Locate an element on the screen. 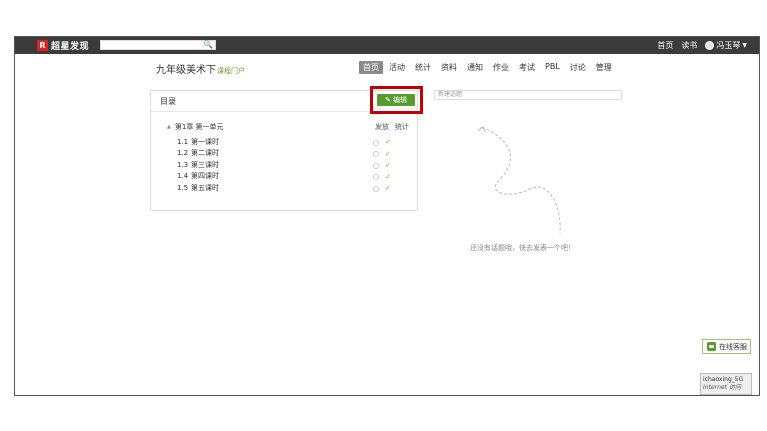  col-stats: 统计 is located at coordinates (402, 127).